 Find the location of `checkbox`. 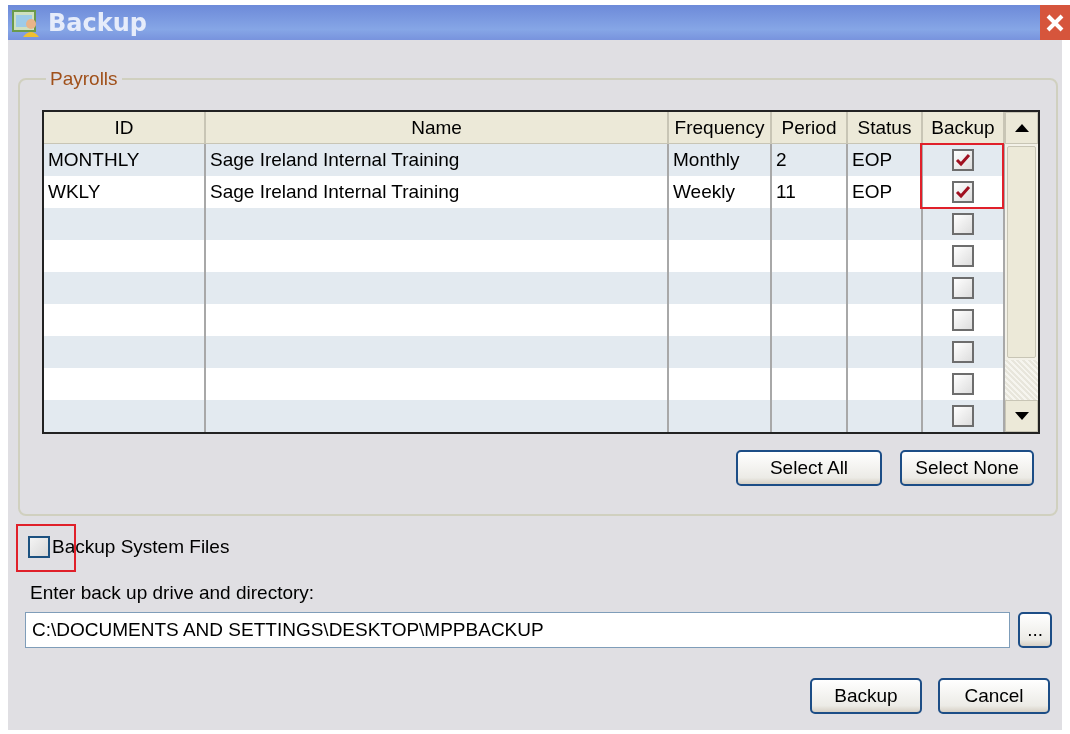

checkbox is located at coordinates (39, 547).